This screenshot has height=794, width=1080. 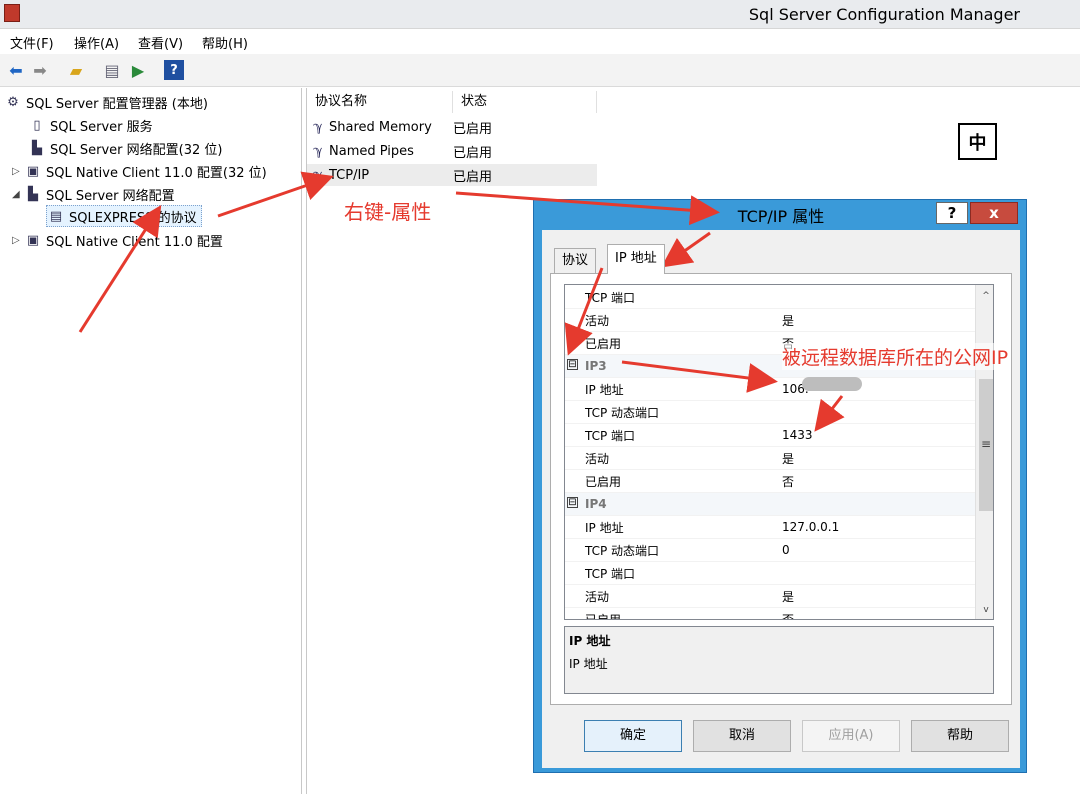 What do you see at coordinates (37, 148) in the screenshot?
I see `network-config-icon: ▙` at bounding box center [37, 148].